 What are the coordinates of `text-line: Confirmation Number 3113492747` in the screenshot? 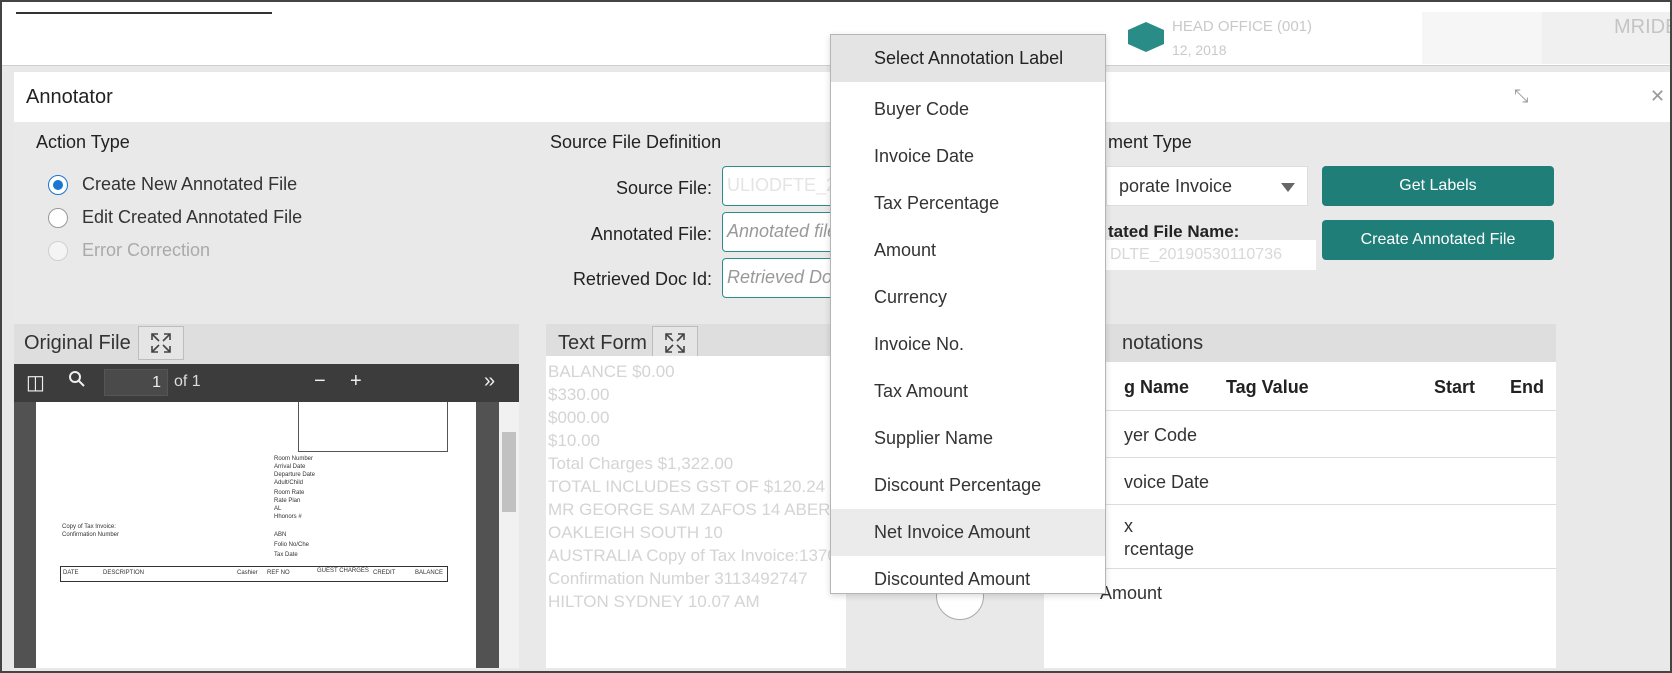 It's located at (678, 578).